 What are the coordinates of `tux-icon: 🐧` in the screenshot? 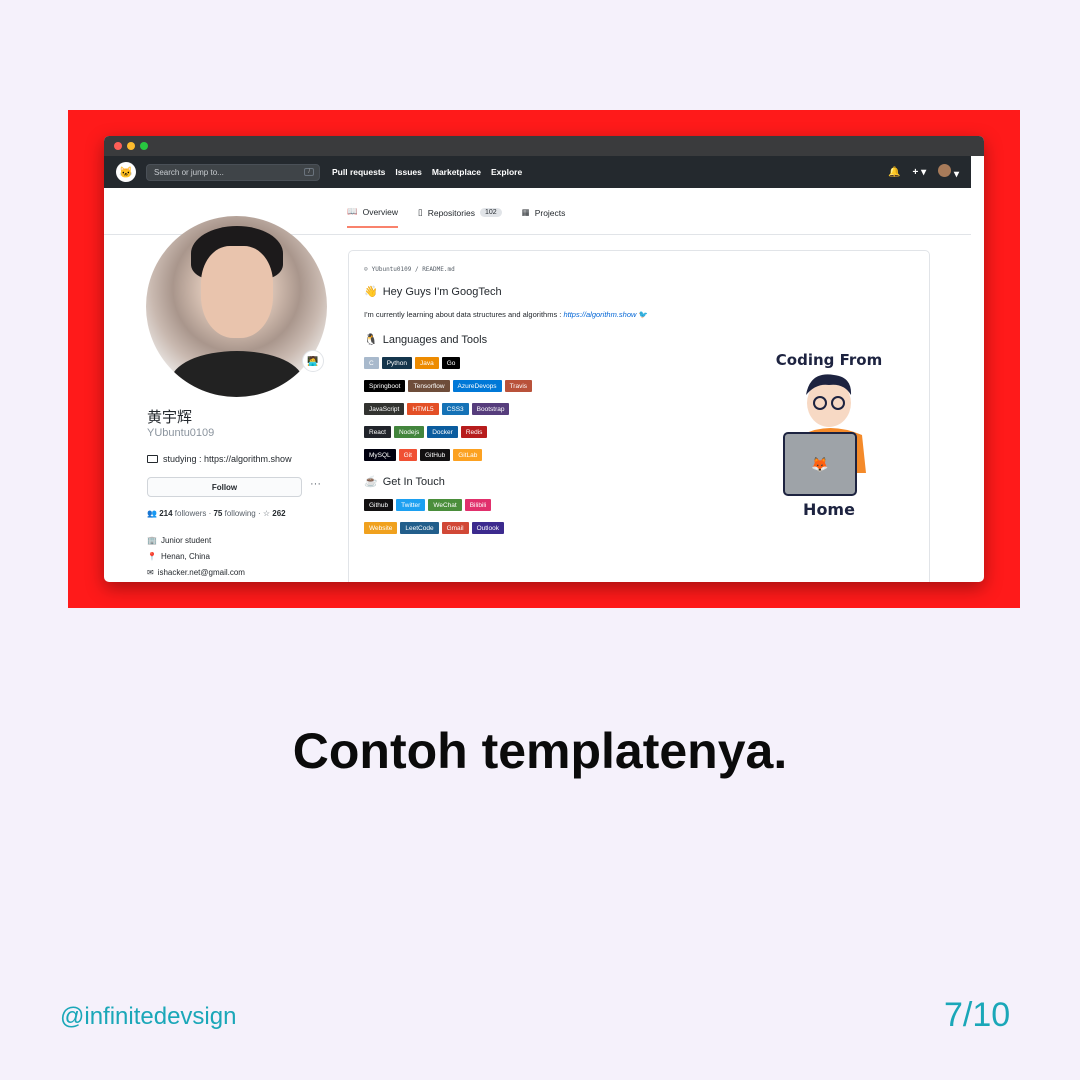 It's located at (371, 340).